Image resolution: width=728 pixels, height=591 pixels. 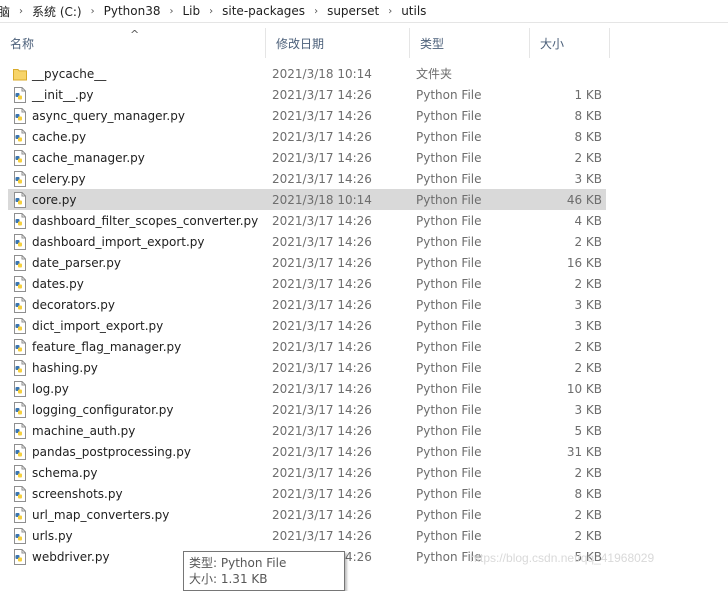 I want to click on file-name: dates.py, so click(x=58, y=283).